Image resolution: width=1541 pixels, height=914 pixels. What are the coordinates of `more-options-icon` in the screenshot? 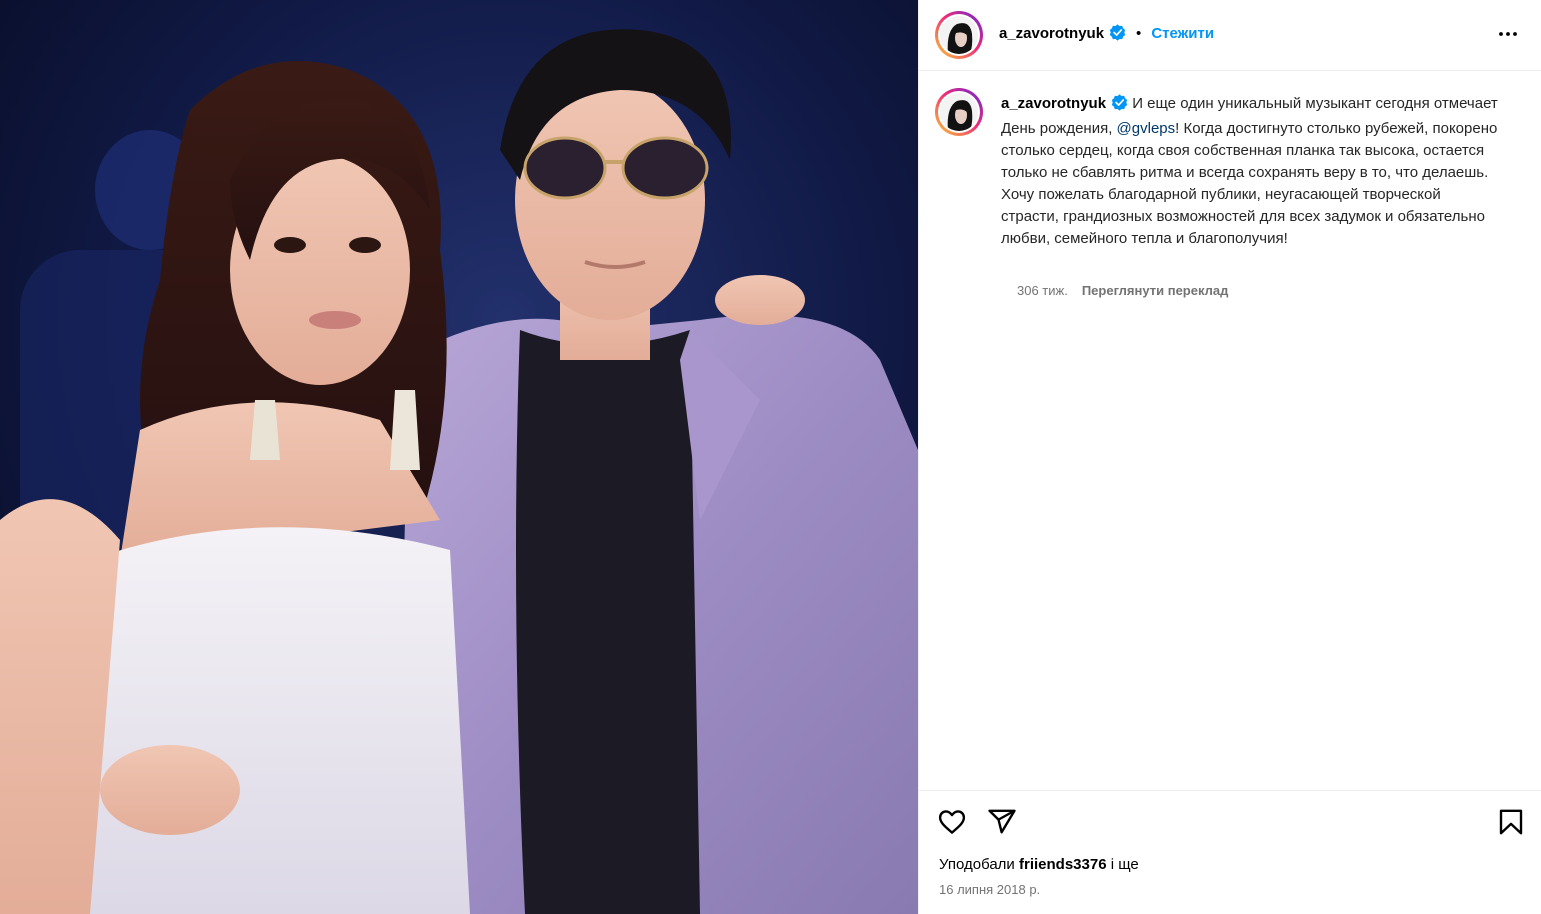 It's located at (1508, 34).